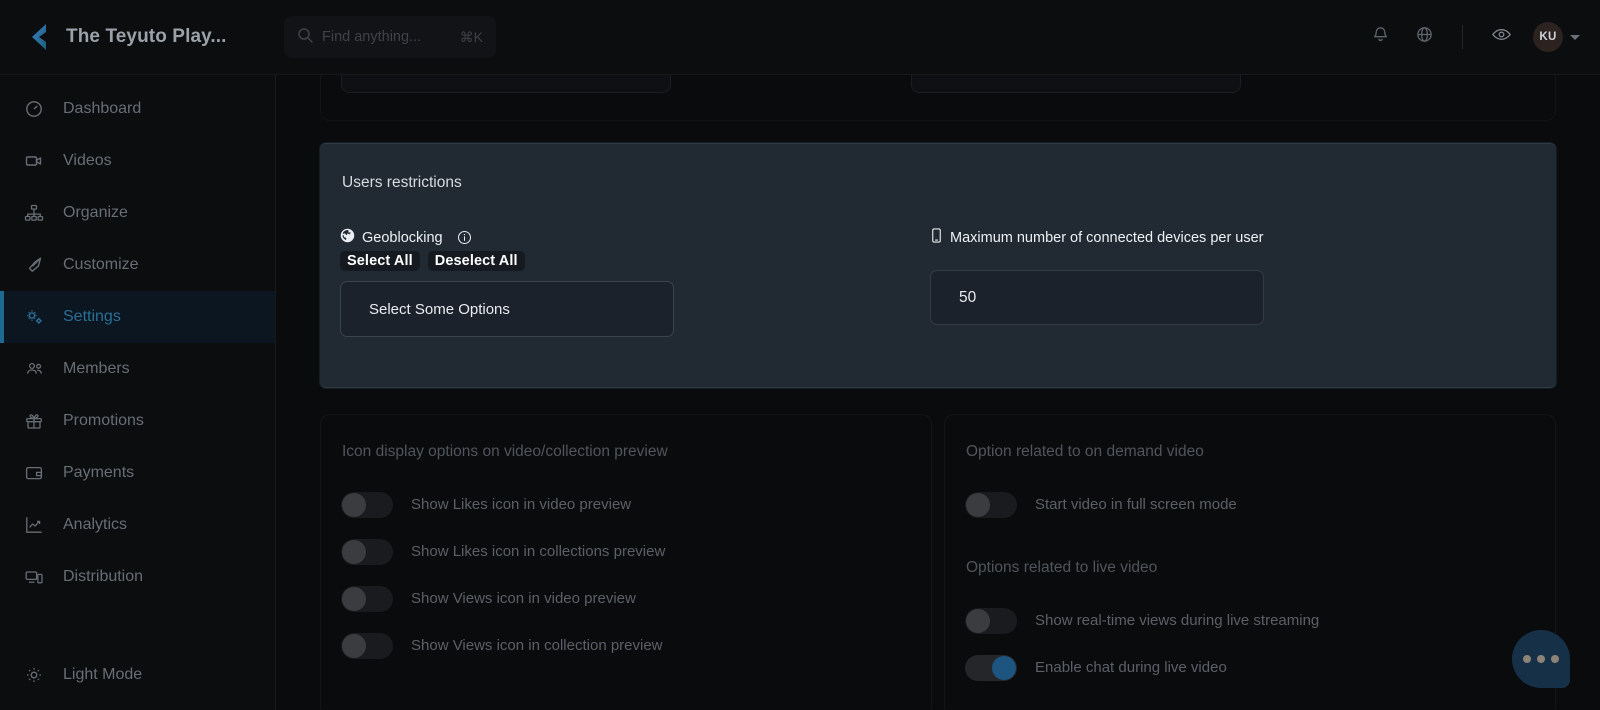  I want to click on sun-gear-icon, so click(34, 675).